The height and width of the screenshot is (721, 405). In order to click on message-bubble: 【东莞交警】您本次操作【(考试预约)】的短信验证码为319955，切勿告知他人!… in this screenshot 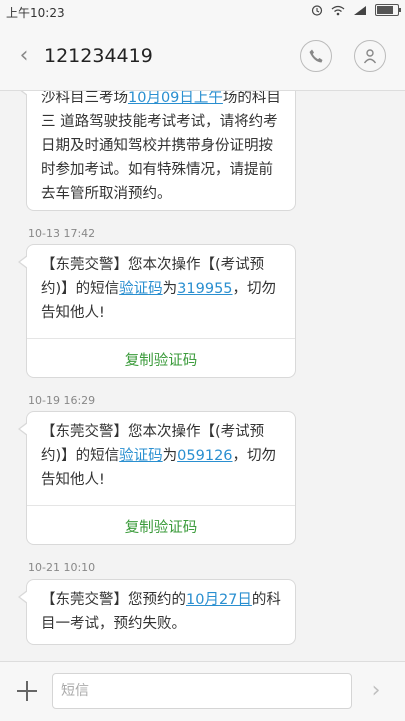, I will do `click(157, 311)`.